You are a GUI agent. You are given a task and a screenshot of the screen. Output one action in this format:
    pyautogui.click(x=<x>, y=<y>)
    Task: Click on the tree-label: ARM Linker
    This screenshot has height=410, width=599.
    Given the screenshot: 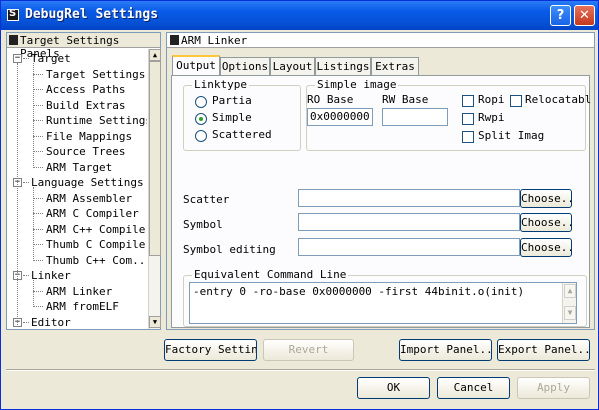 What is the action you would take?
    pyautogui.click(x=79, y=291)
    